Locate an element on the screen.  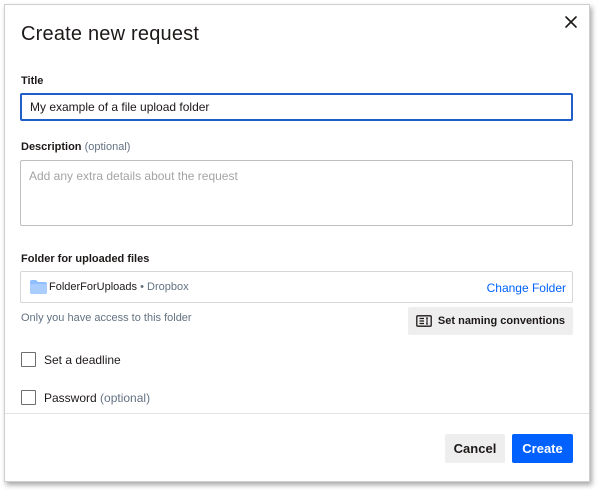
footer-divider is located at coordinates (297, 413).